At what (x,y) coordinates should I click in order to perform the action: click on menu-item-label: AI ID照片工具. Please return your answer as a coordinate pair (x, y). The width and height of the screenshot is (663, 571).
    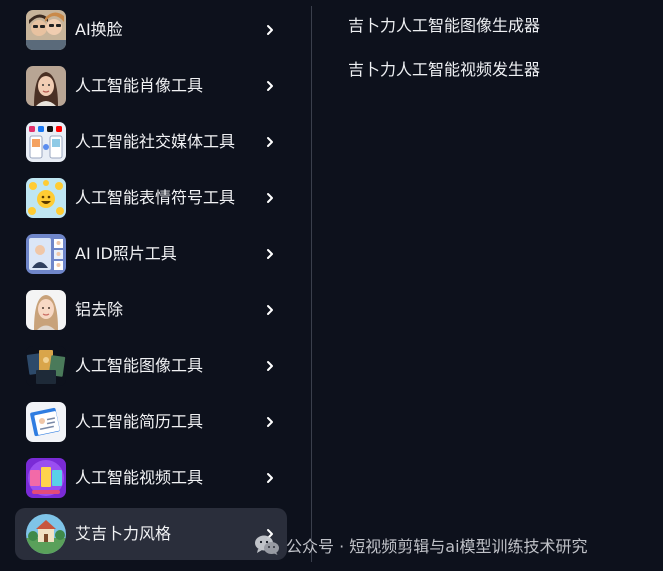
    Looking at the image, I should click on (126, 253).